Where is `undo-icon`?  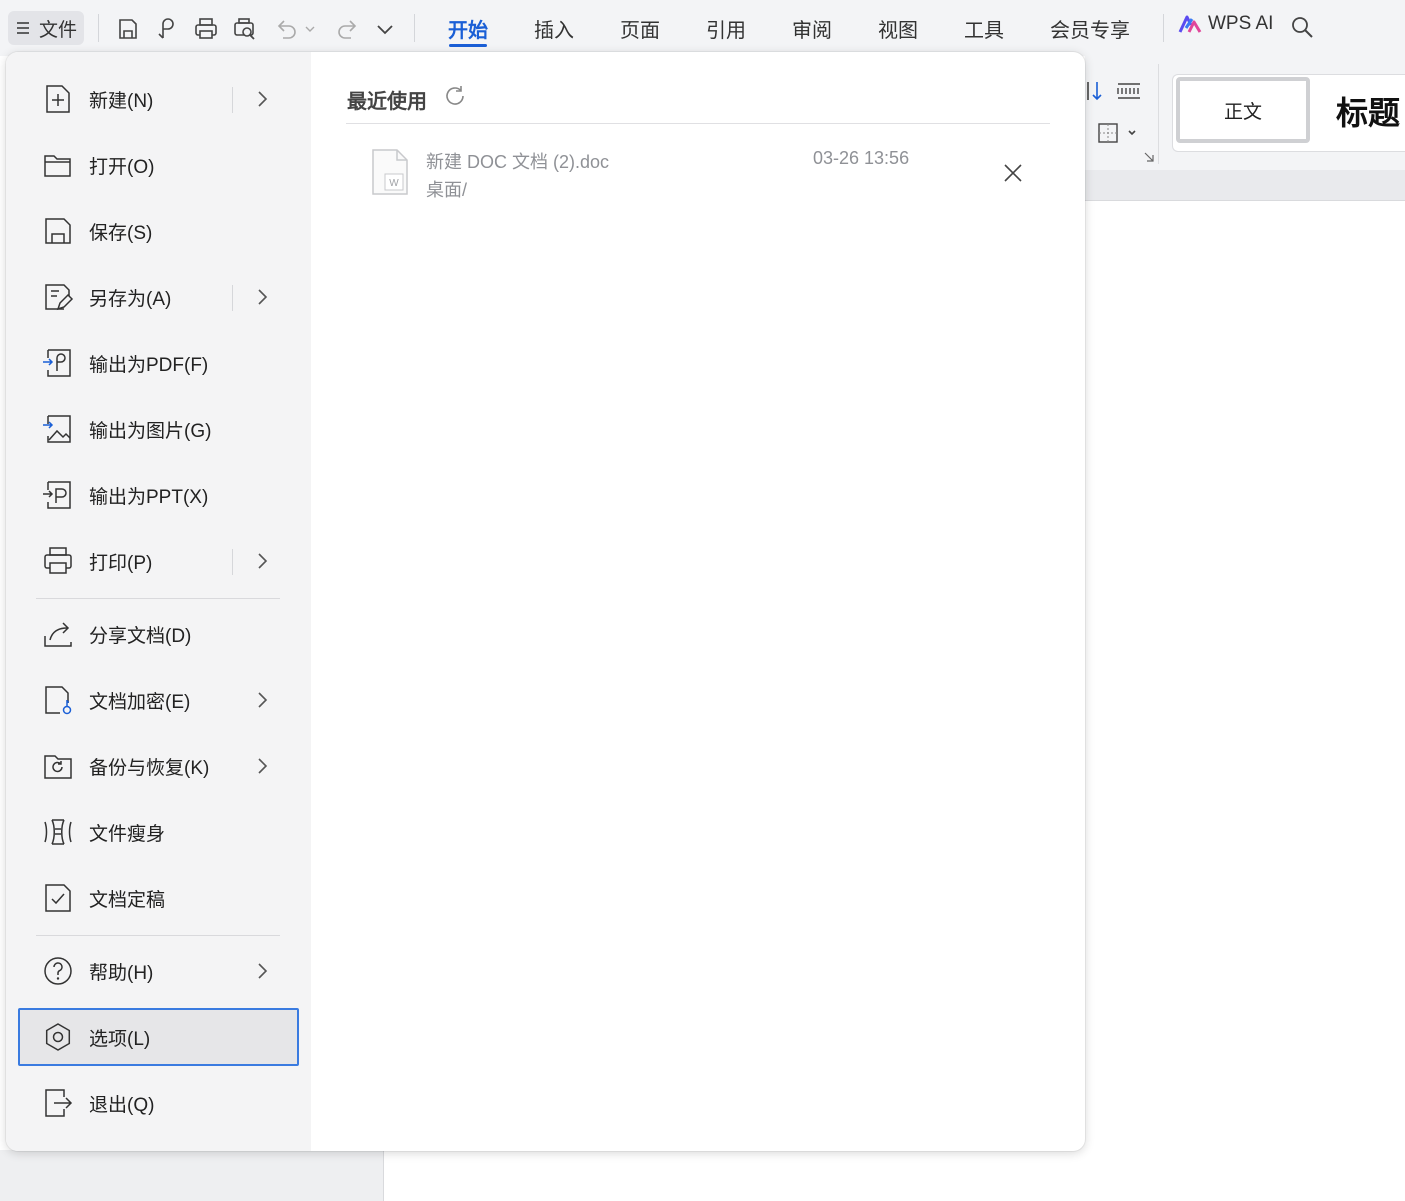 undo-icon is located at coordinates (296, 29).